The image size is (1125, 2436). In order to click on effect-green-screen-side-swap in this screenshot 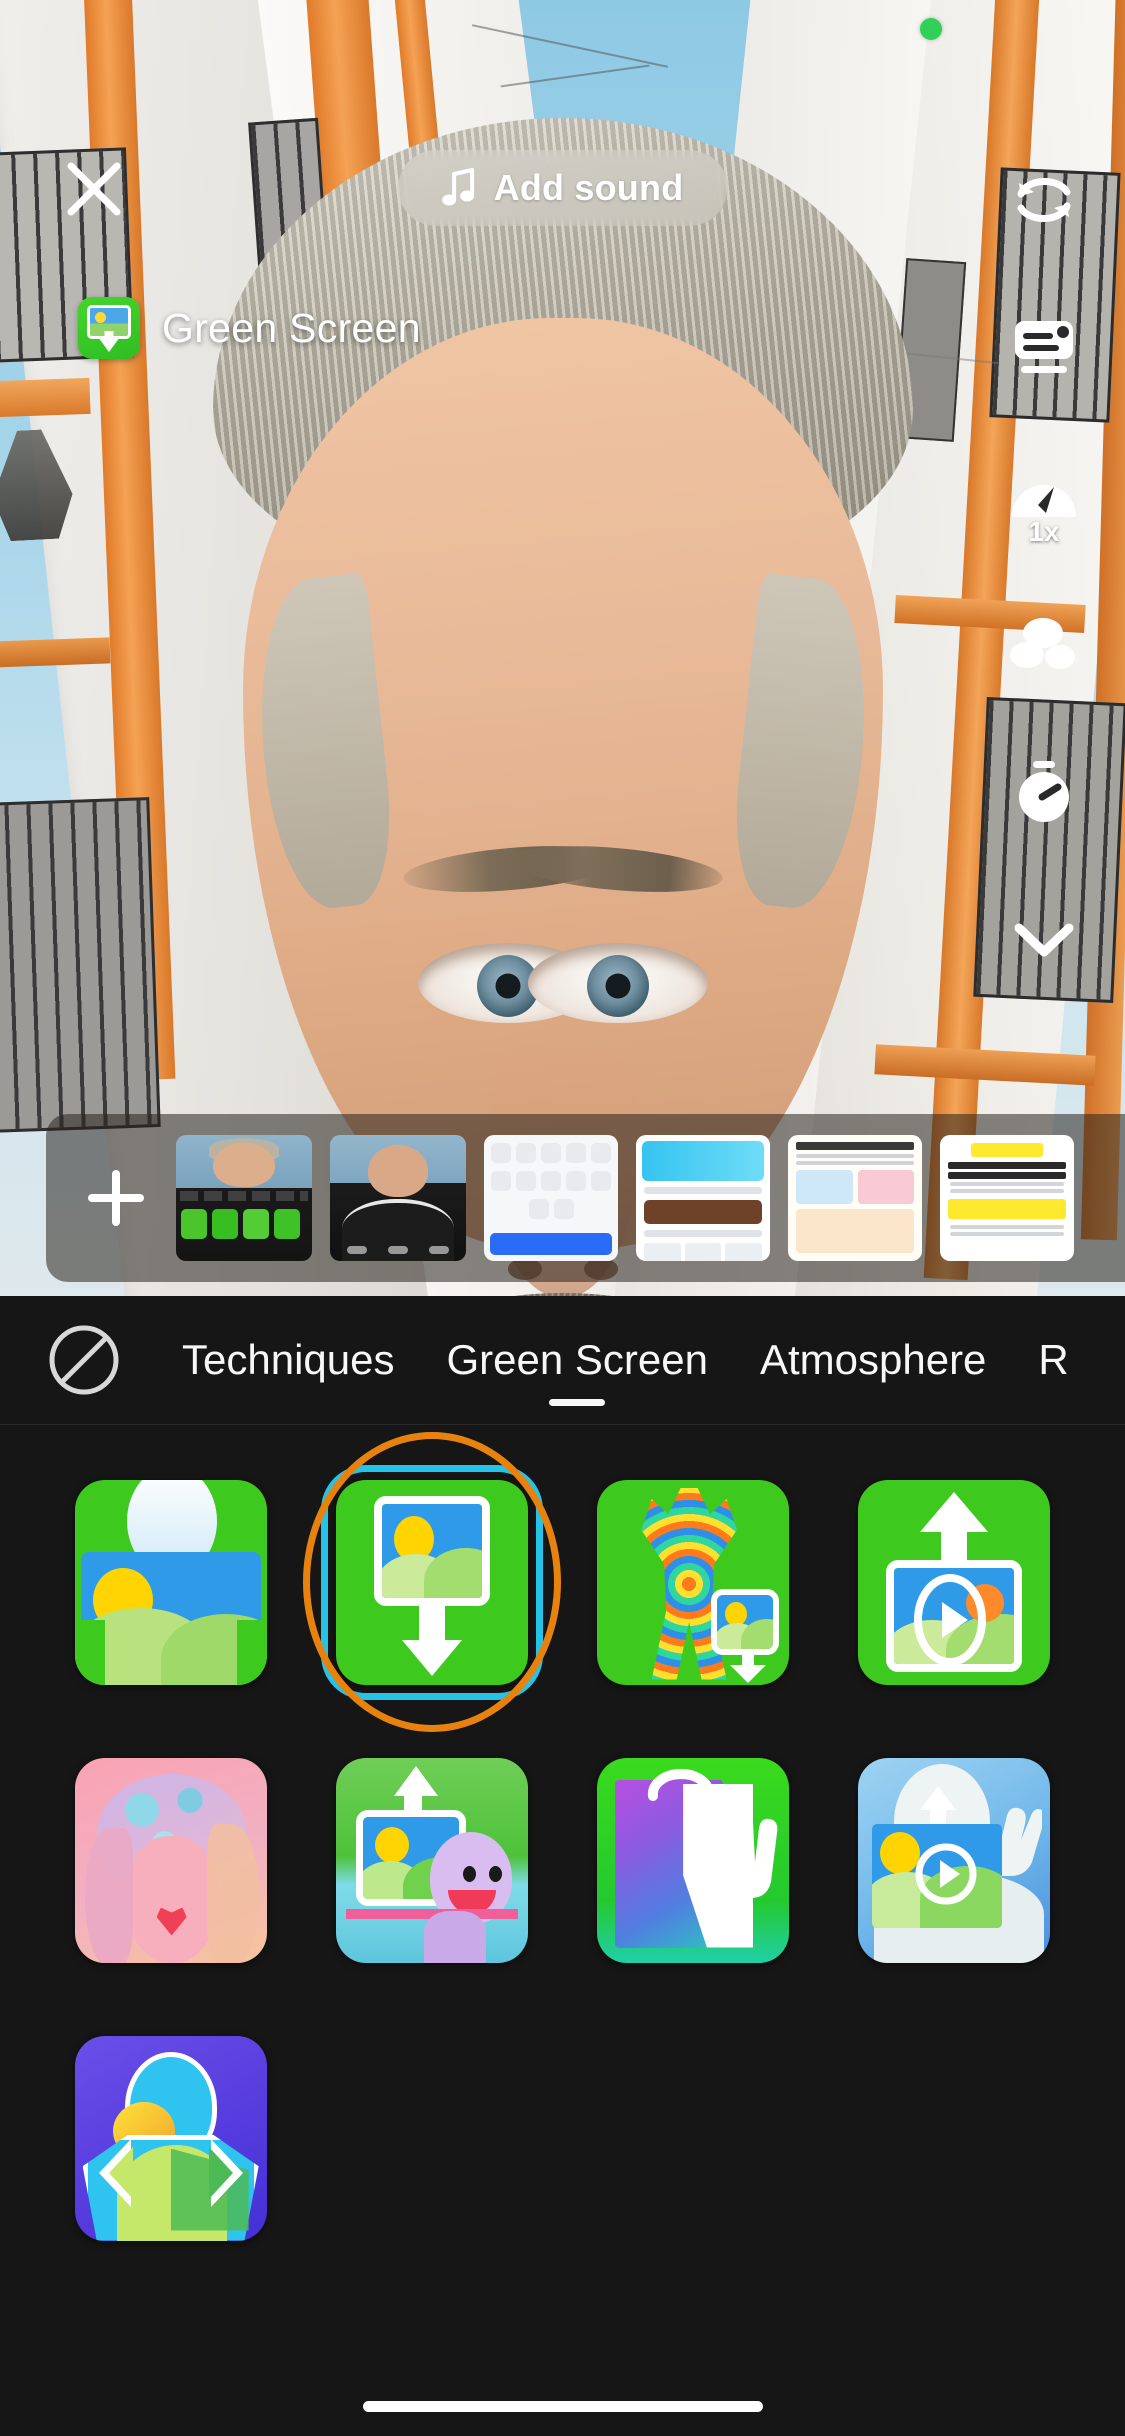, I will do `click(170, 2138)`.